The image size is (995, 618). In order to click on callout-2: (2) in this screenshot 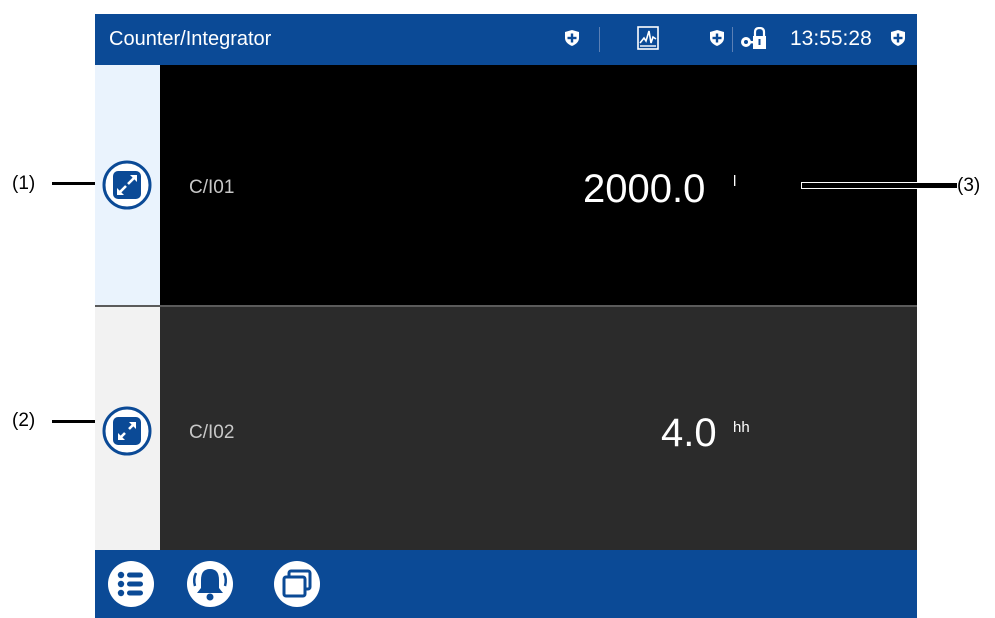, I will do `click(24, 420)`.